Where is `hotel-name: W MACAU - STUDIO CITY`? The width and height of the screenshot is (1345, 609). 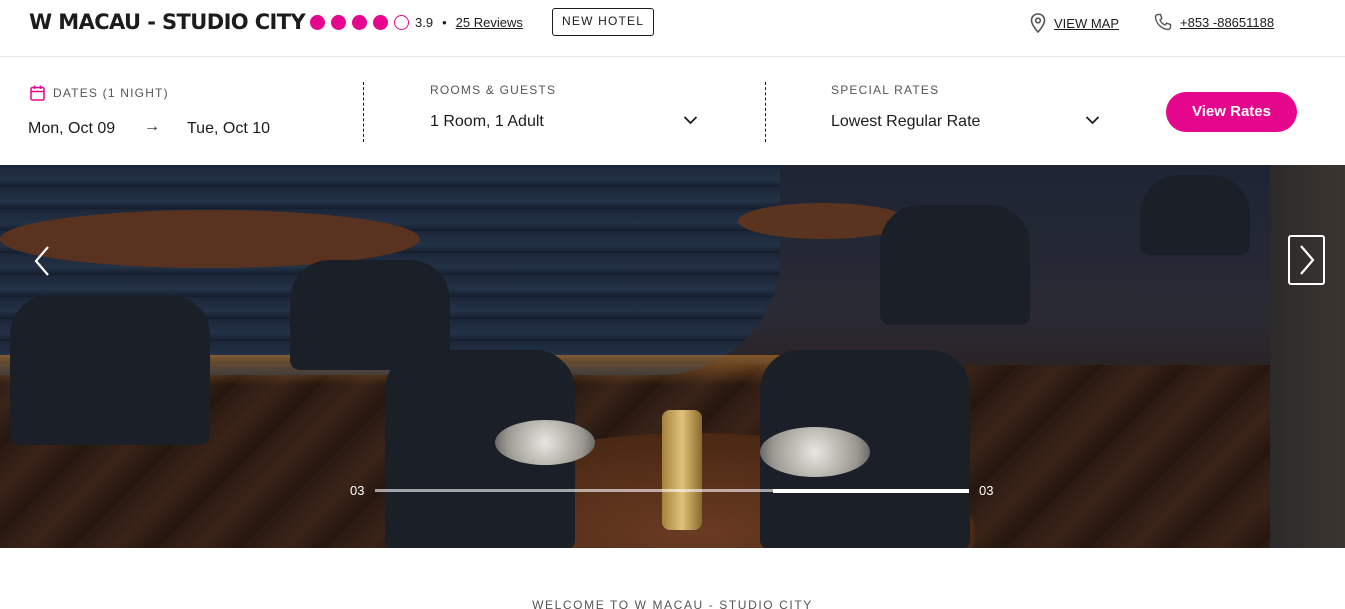
hotel-name: W MACAU - STUDIO CITY is located at coordinates (167, 22).